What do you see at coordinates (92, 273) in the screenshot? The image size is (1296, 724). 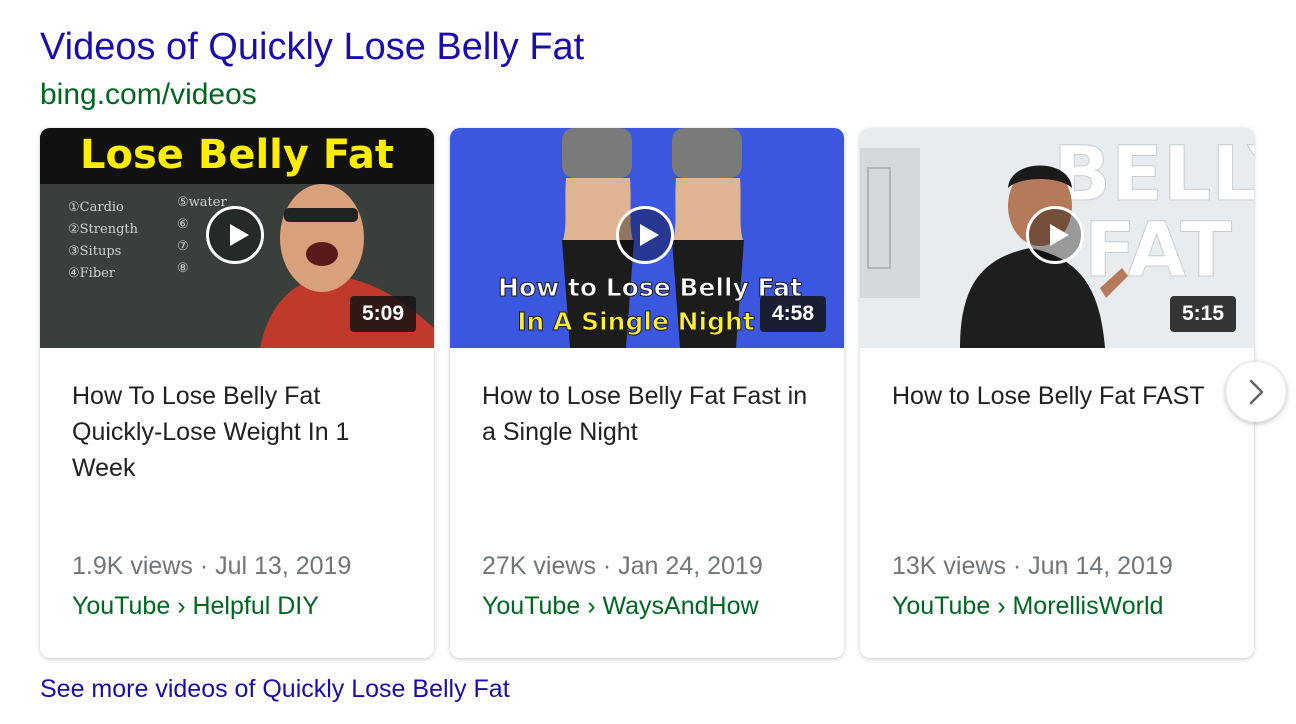 I see `svg-text: ④Fiber` at bounding box center [92, 273].